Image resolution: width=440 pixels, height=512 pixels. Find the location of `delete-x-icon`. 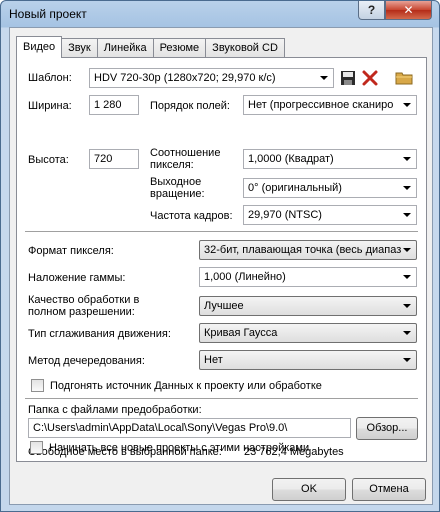

delete-x-icon is located at coordinates (370, 78).